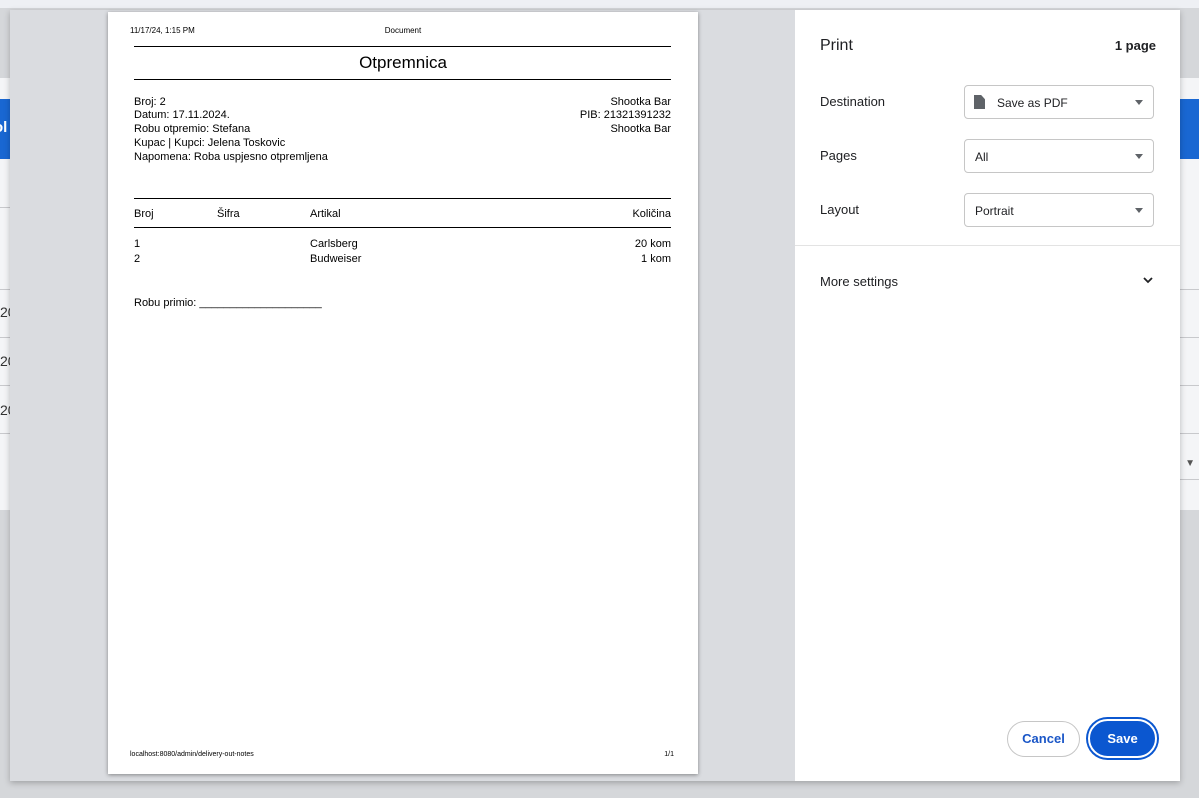 This screenshot has width=1199, height=798. I want to click on table-cell-artikal: Carlsberg, so click(334, 244).